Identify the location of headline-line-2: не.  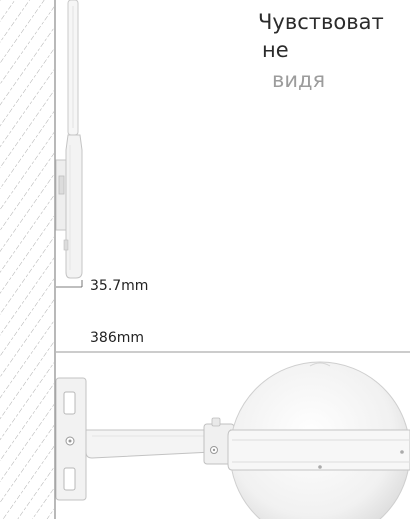
(275, 50).